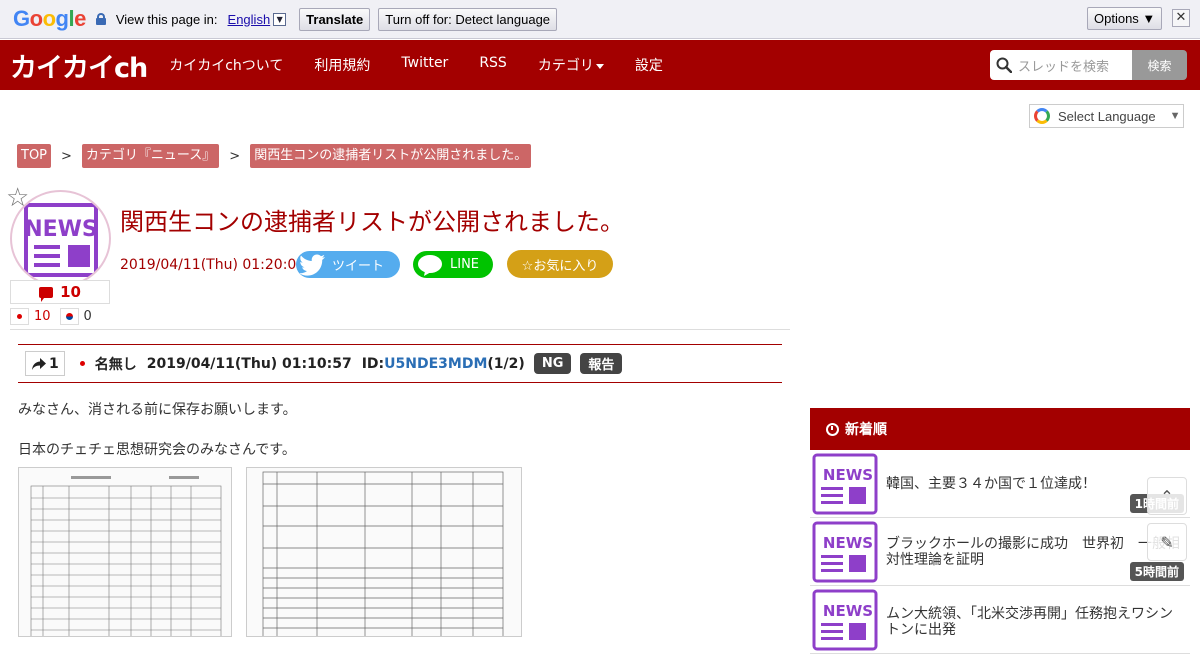  Describe the element at coordinates (335, 19) in the screenshot. I see `translate-button: Translate` at that location.